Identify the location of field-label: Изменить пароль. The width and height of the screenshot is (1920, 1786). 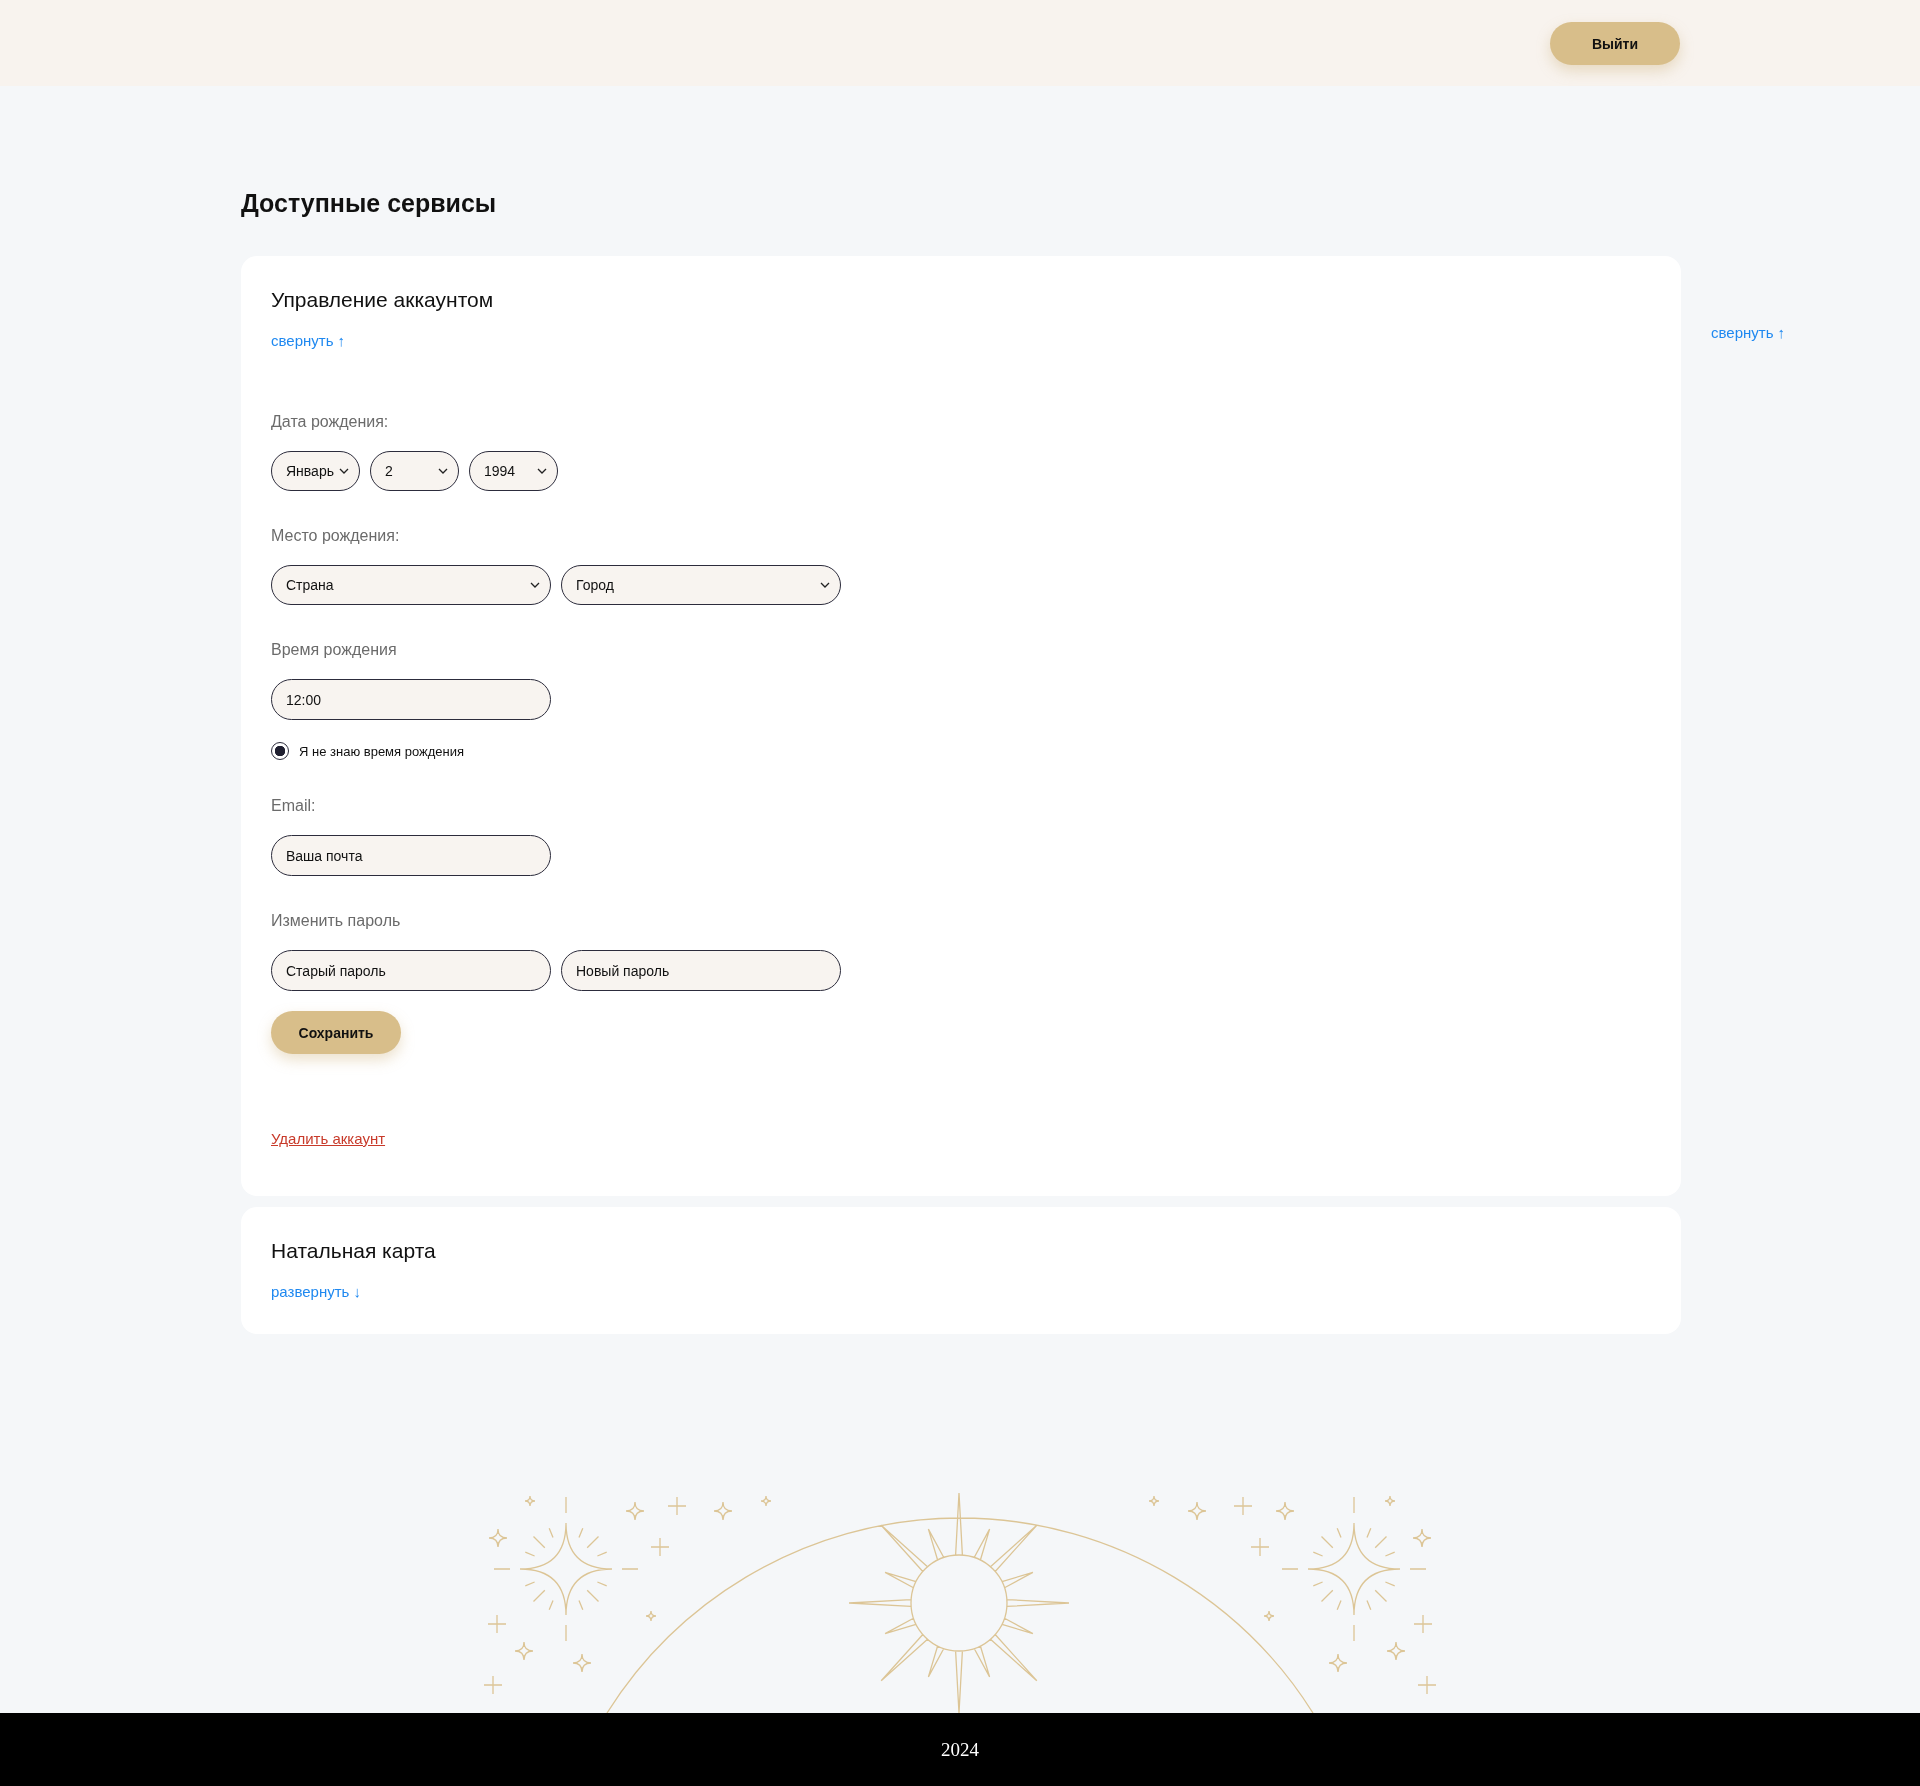
(336, 921).